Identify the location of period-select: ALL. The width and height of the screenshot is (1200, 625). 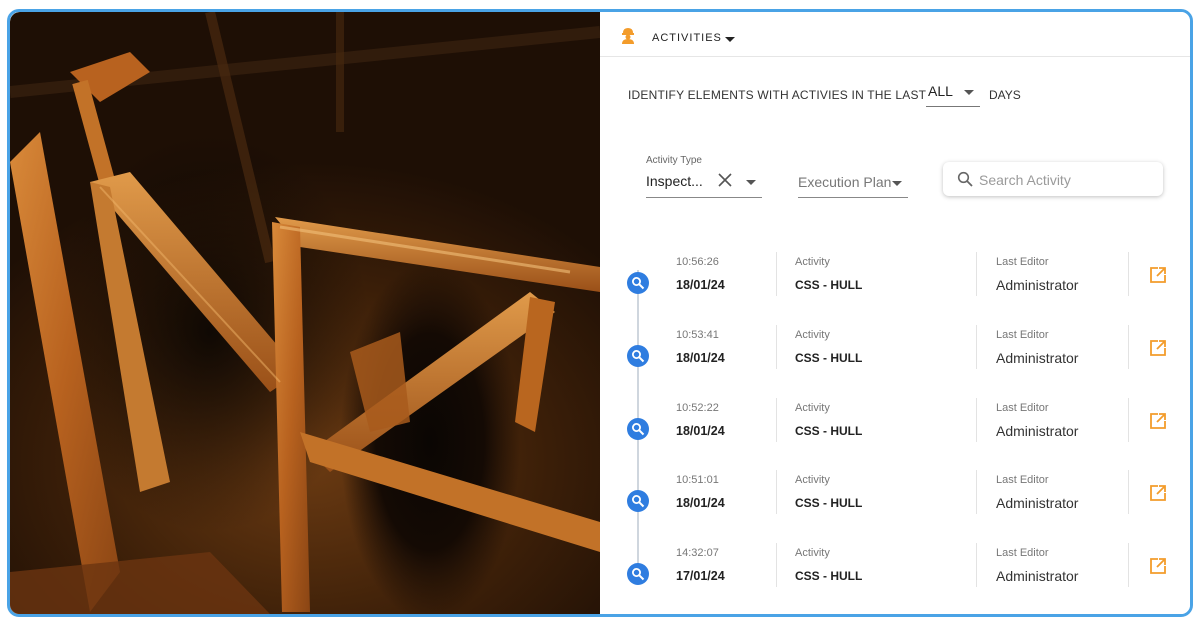
(953, 93).